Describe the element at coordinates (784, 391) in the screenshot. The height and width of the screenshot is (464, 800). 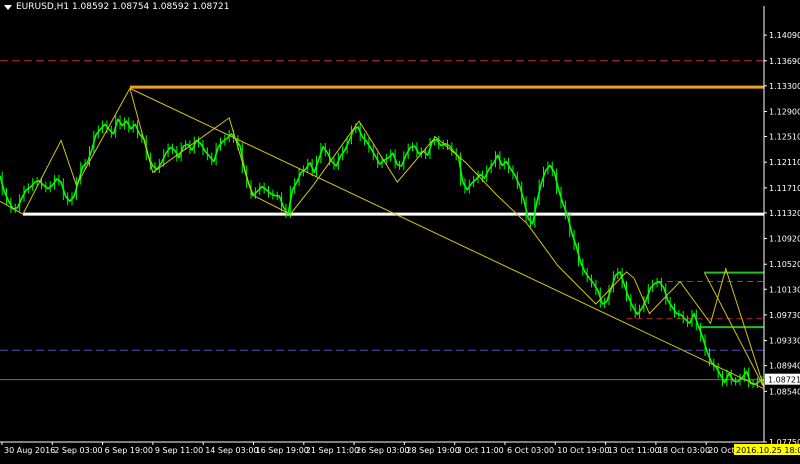
I see `y-tick-label: 1.08540` at that location.